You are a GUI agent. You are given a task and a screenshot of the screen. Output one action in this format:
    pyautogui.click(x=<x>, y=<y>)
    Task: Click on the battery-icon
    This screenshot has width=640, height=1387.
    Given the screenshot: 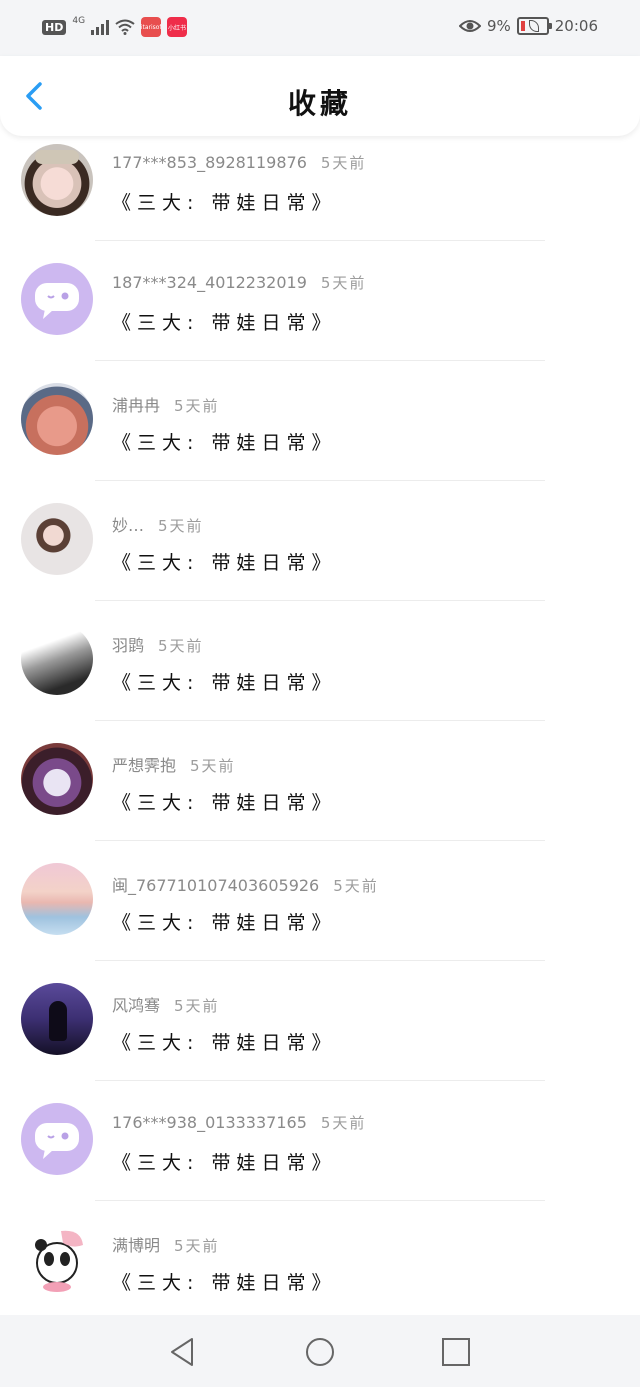 What is the action you would take?
    pyautogui.click(x=534, y=26)
    